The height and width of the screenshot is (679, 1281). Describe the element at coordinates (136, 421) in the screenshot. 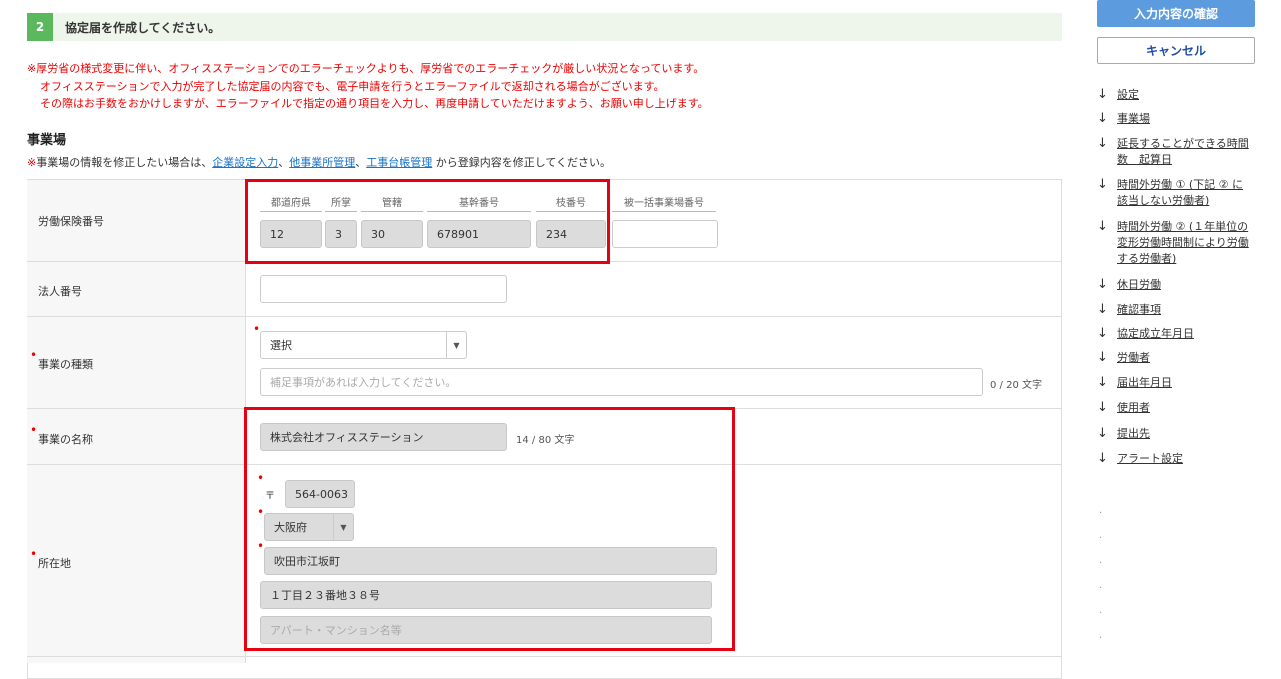

I see `label-column` at that location.